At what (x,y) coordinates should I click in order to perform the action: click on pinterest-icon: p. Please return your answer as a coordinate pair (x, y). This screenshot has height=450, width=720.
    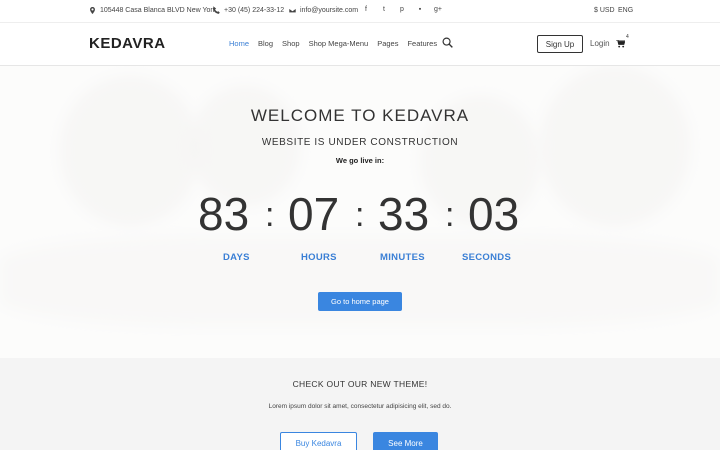
    Looking at the image, I should click on (402, 9).